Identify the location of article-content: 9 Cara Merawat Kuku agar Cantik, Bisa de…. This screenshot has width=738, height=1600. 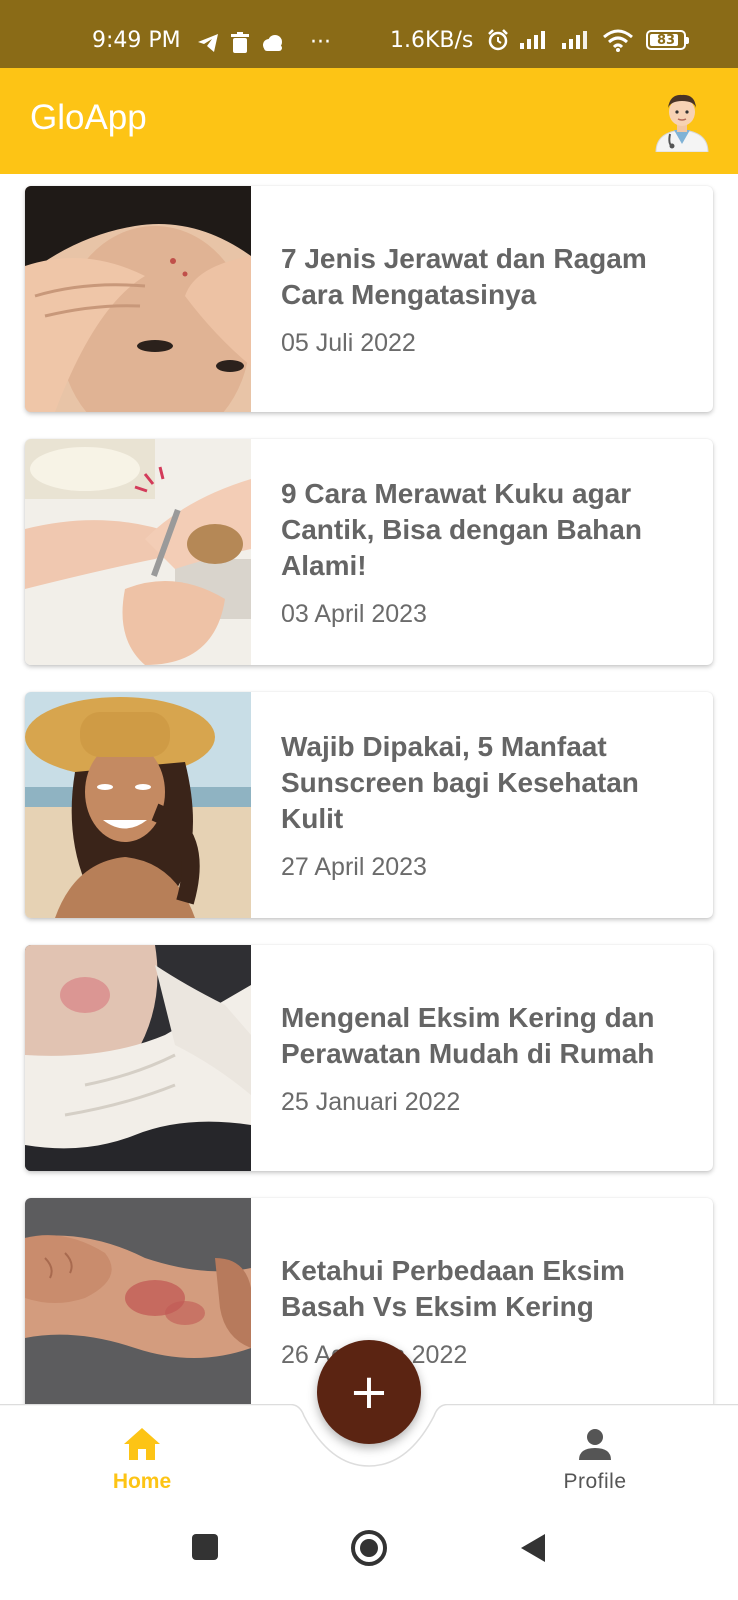
(487, 552).